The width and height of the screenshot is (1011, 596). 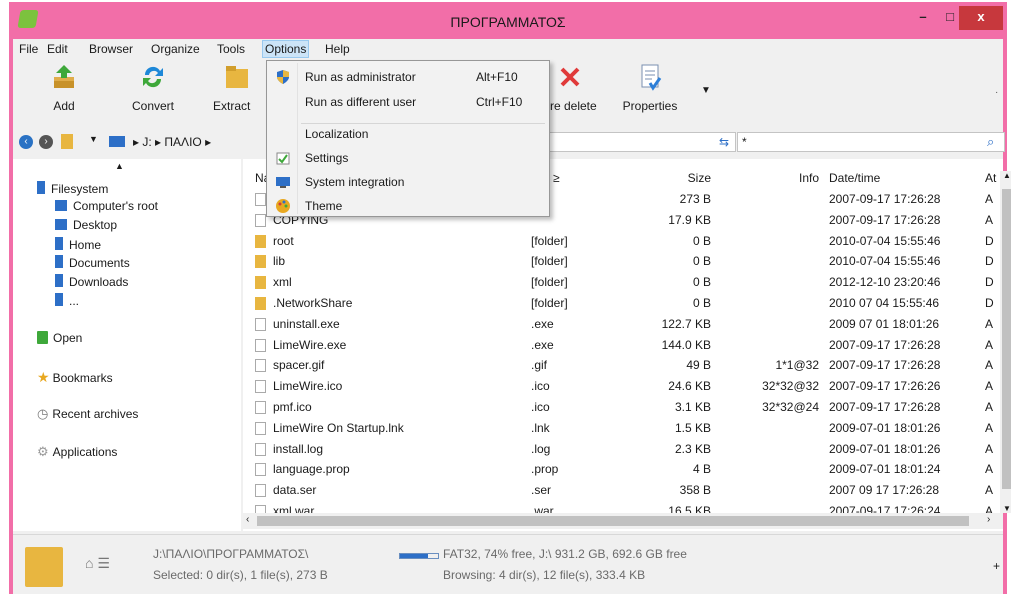 What do you see at coordinates (119, 166) in the screenshot?
I see `collapse-arrow-icon: ▲` at bounding box center [119, 166].